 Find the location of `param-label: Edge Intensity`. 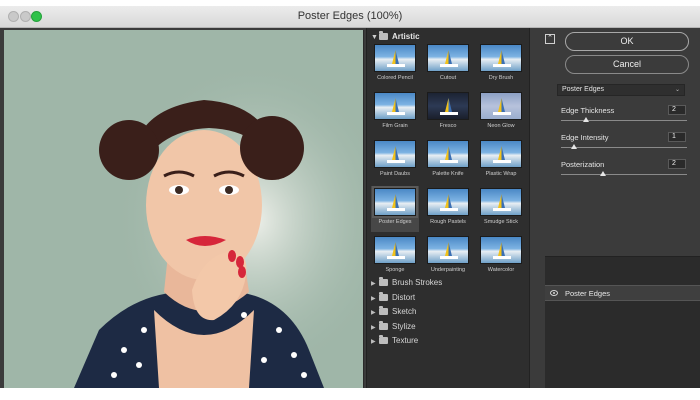

param-label: Edge Intensity is located at coordinates (585, 137).